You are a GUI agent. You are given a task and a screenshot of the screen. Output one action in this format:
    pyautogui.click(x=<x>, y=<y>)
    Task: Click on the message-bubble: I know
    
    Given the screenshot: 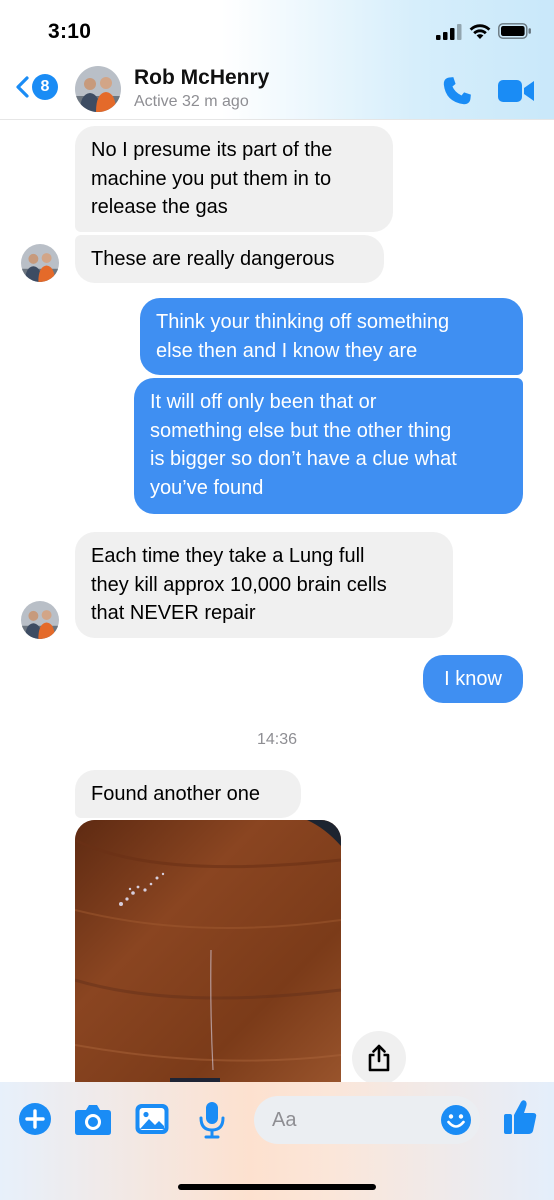 What is the action you would take?
    pyautogui.click(x=473, y=679)
    